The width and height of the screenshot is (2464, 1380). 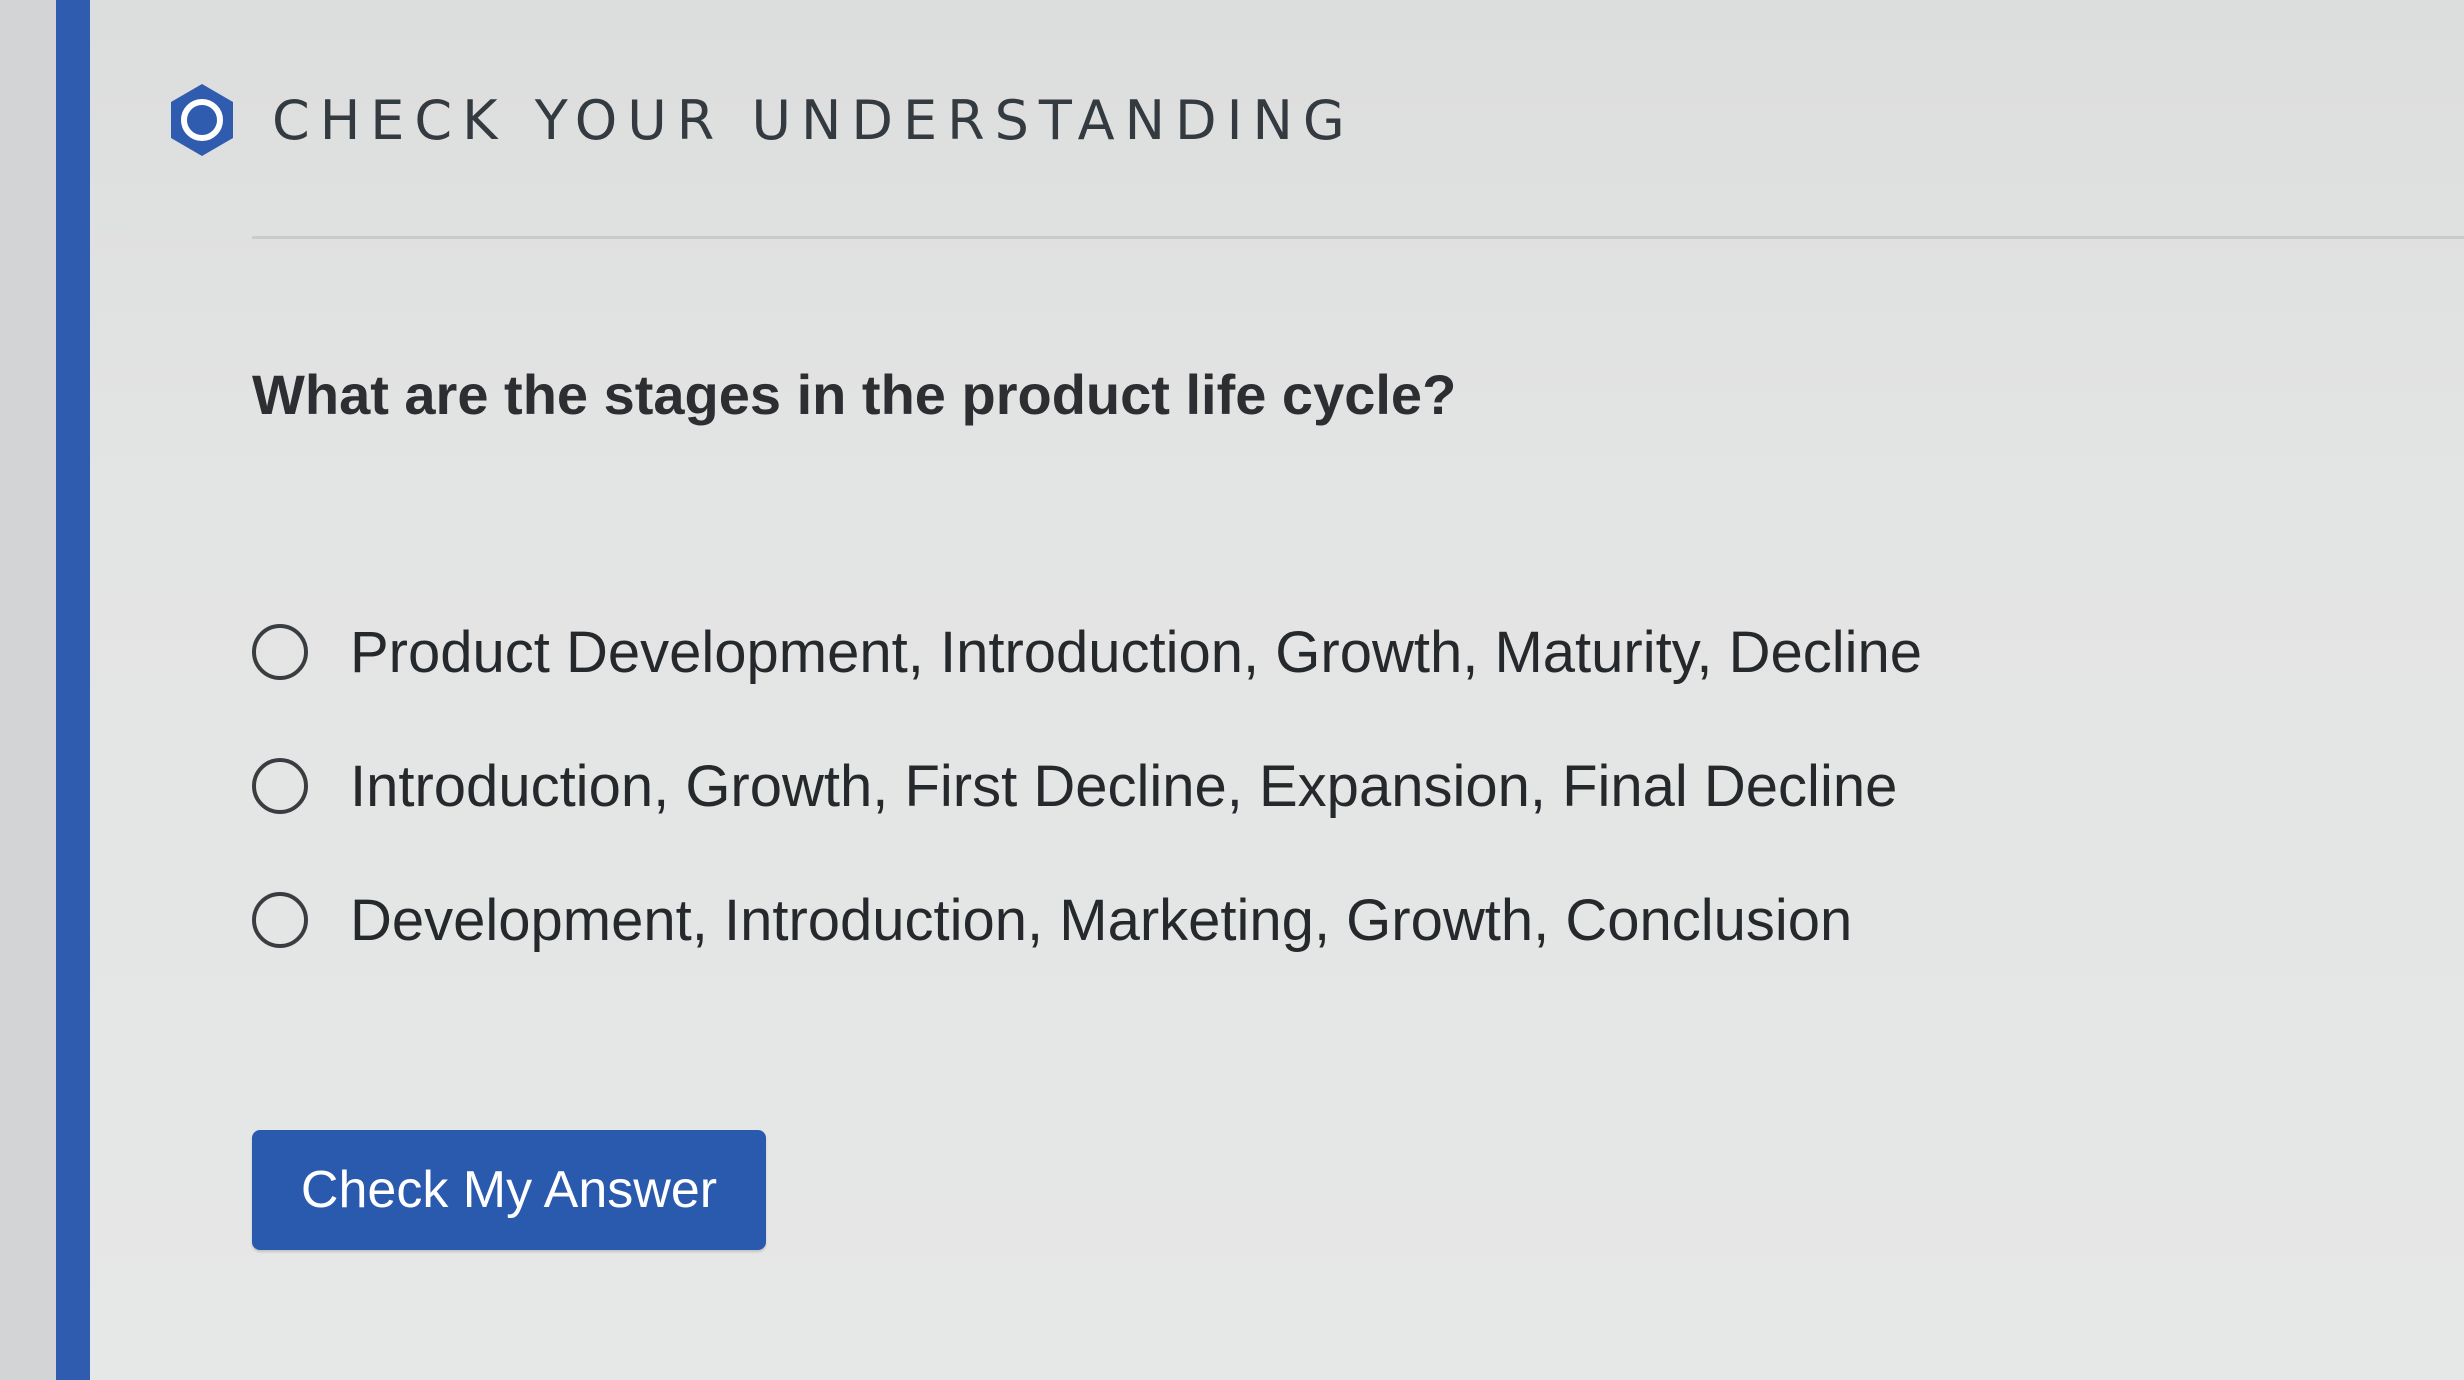 I want to click on left-gutter, so click(x=28, y=690).